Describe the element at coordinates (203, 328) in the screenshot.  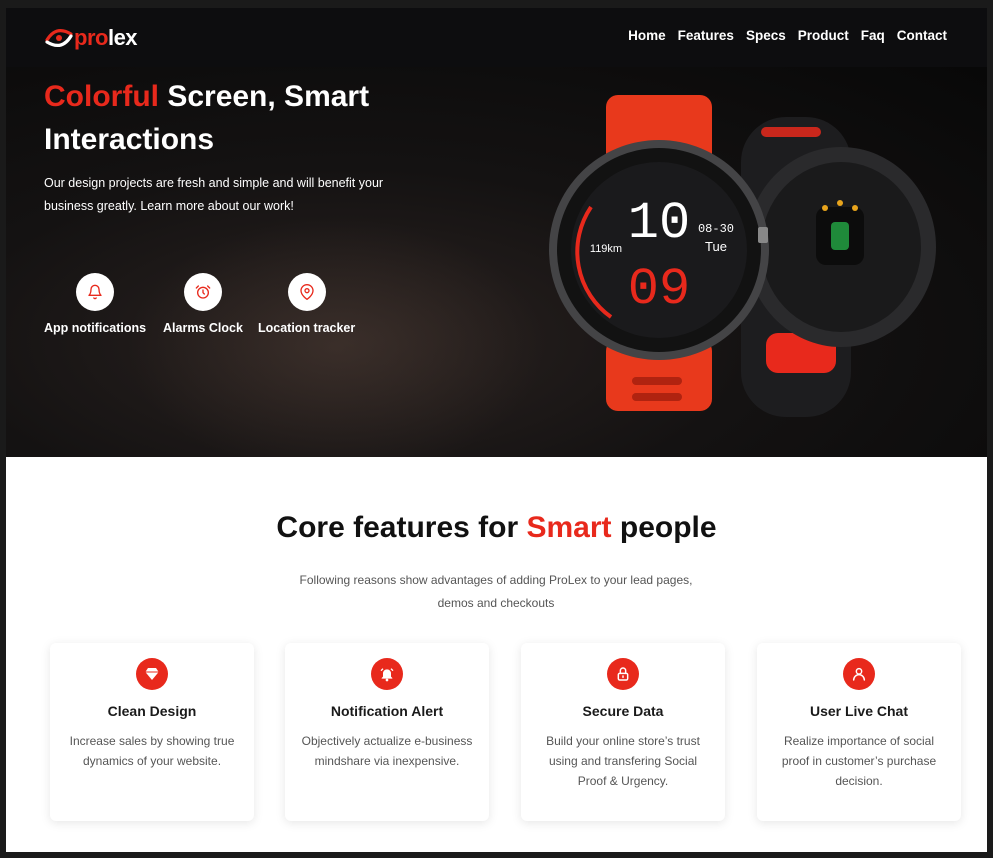
I see `hero-feature-label: Alarms Clock` at that location.